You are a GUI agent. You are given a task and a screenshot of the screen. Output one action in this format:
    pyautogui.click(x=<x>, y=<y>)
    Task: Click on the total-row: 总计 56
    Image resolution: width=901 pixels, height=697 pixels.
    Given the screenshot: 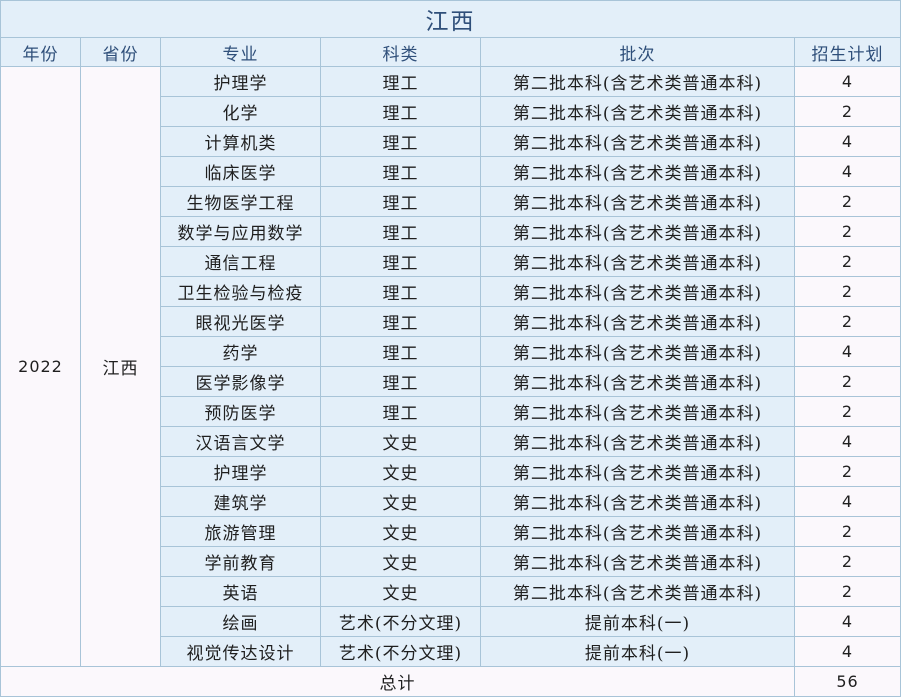 What is the action you would take?
    pyautogui.click(x=450, y=681)
    